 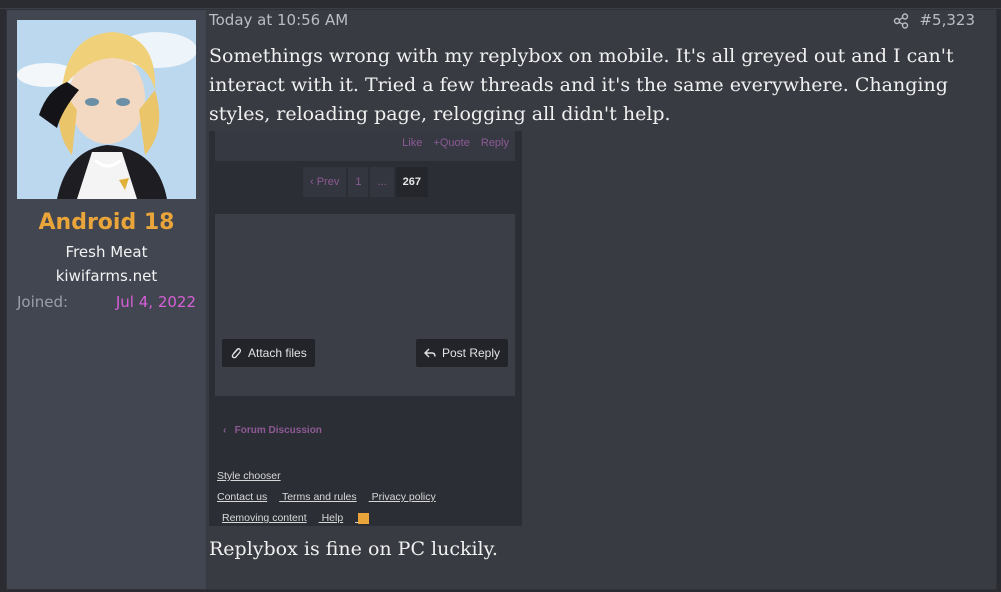 I want to click on share-icon, so click(x=901, y=21).